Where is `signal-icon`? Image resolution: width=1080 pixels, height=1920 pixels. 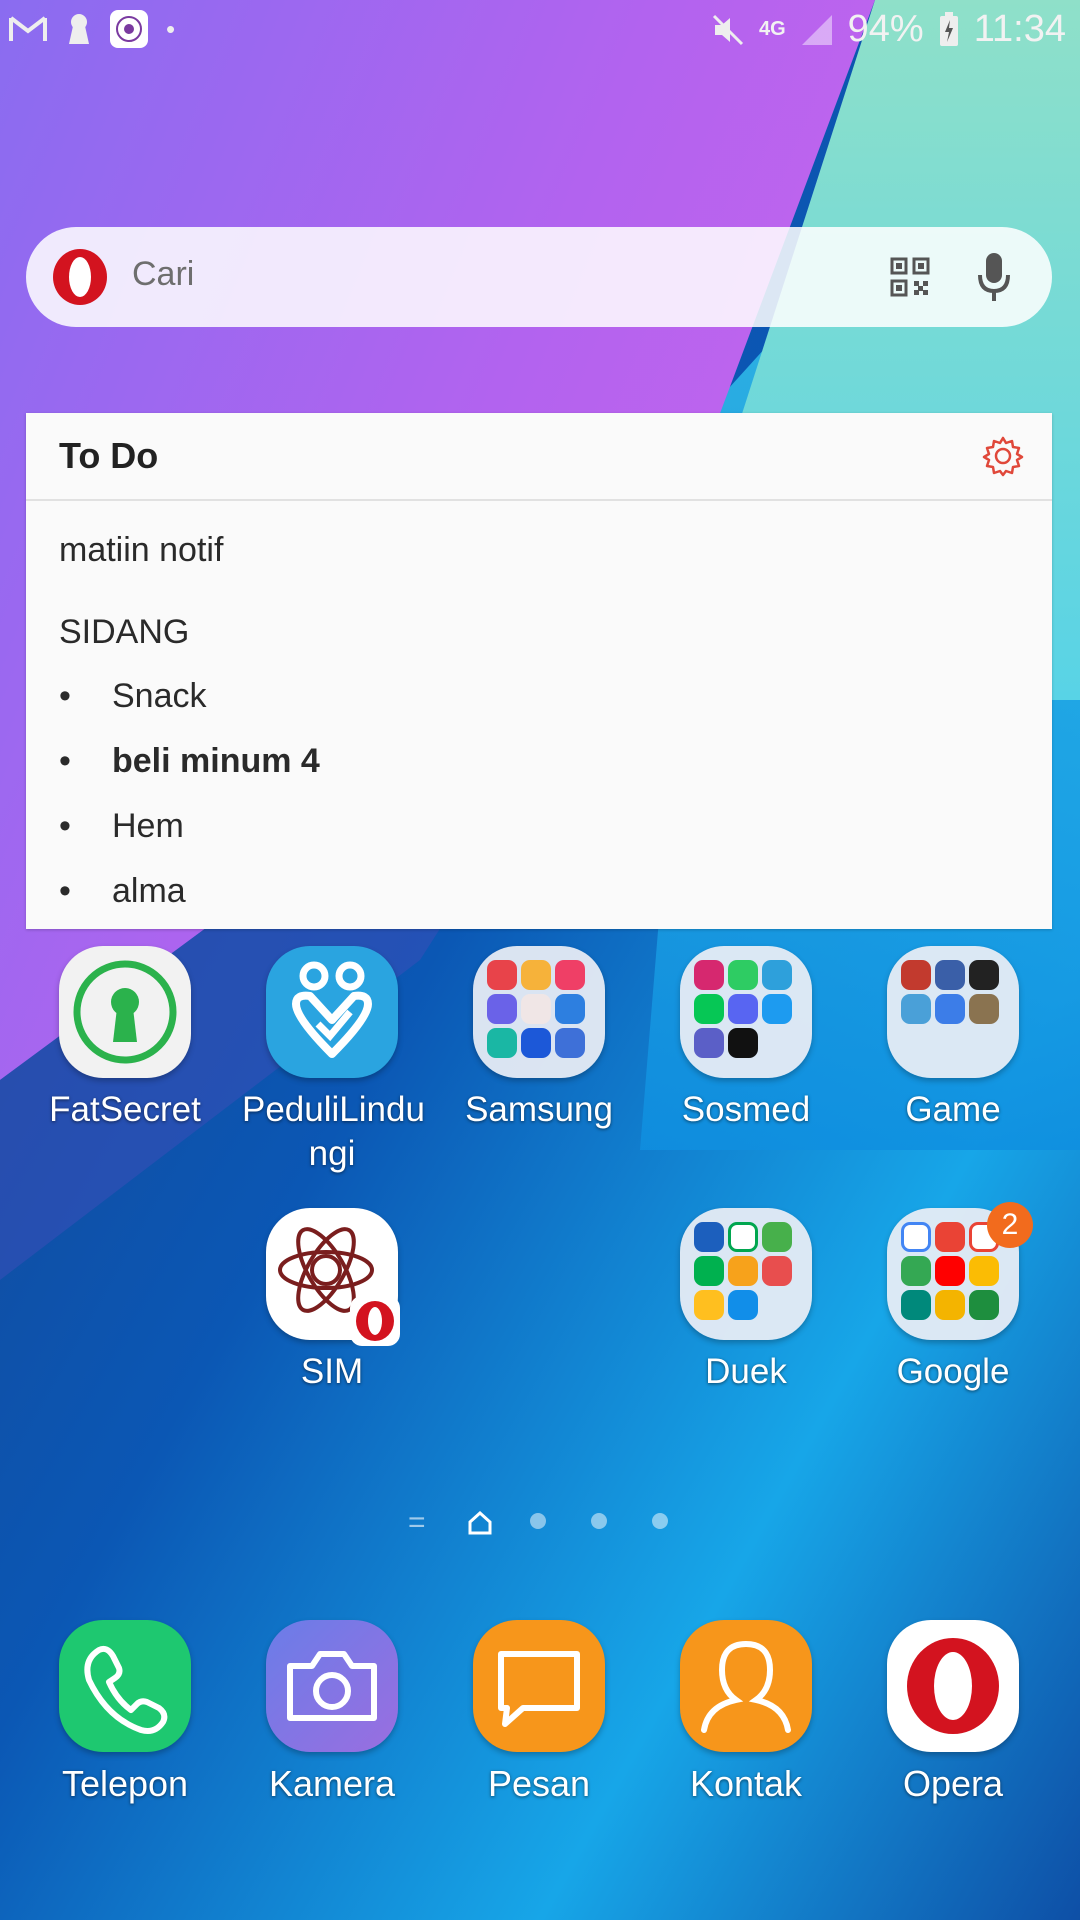
signal-icon is located at coordinates (816, 29).